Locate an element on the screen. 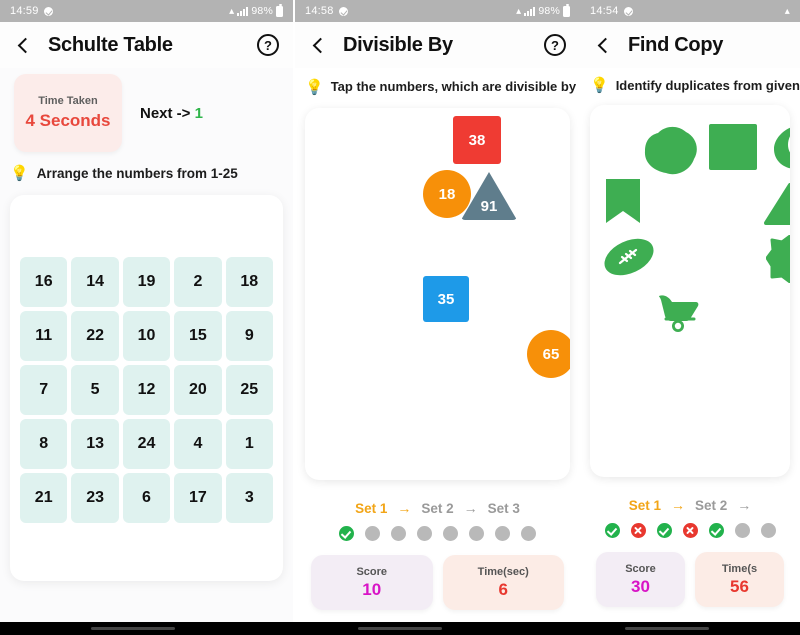 The height and width of the screenshot is (635, 800). status-left-1: 14:59 is located at coordinates (31, 11).